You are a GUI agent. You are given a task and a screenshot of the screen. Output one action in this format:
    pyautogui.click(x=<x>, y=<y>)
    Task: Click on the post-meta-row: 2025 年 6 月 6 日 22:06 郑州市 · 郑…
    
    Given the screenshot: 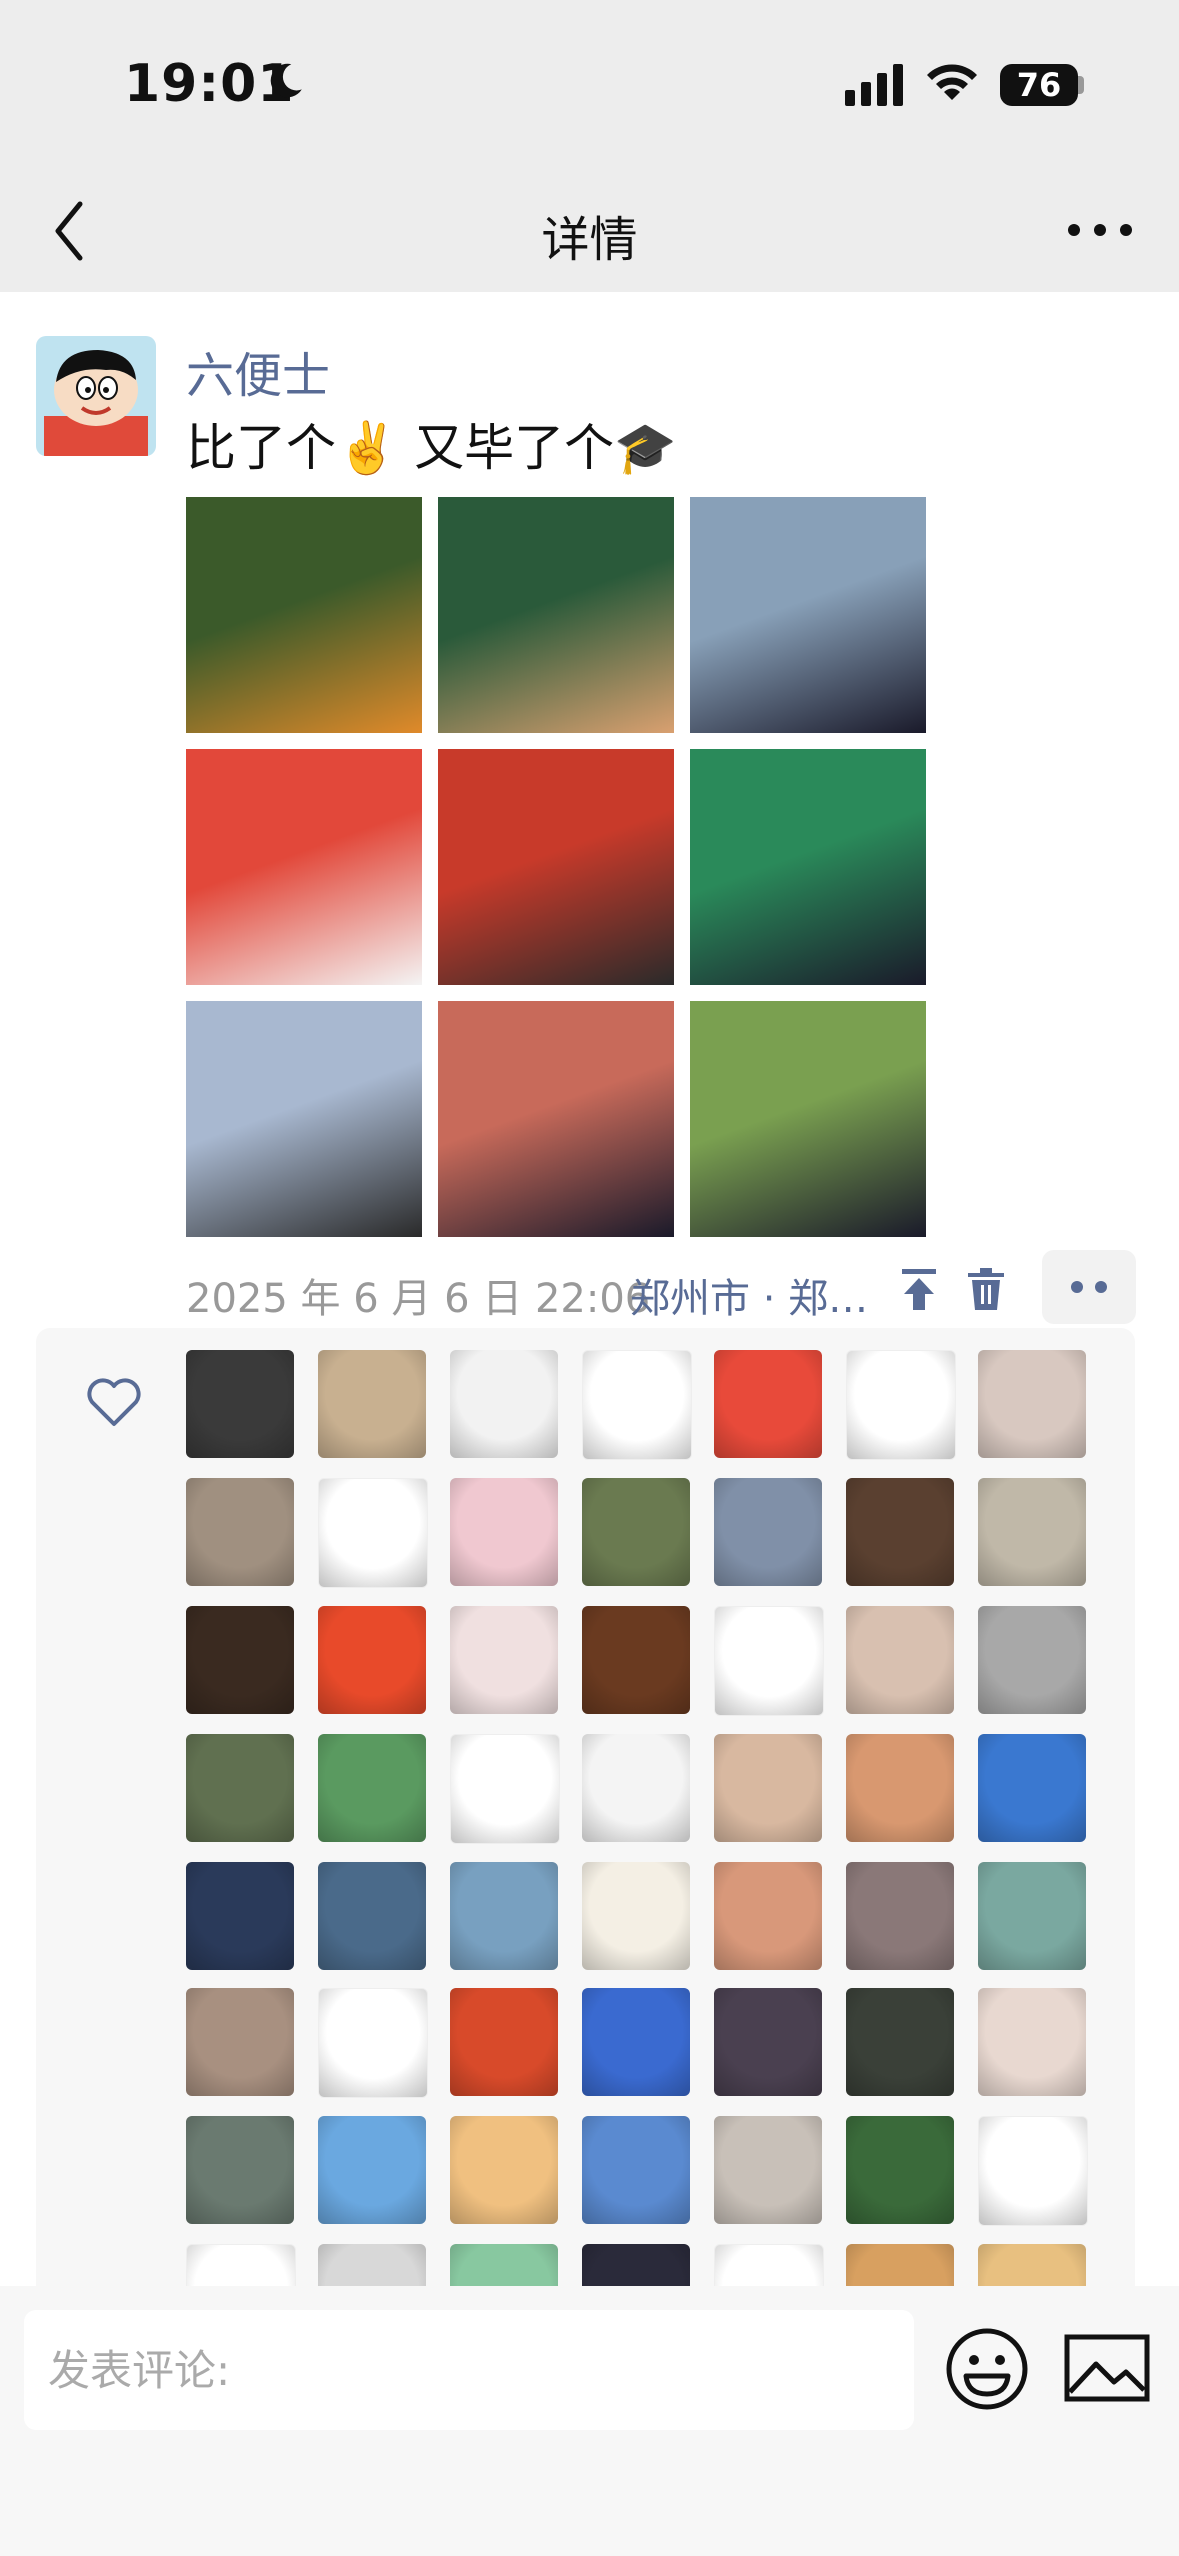 What is the action you would take?
    pyautogui.click(x=661, y=1287)
    